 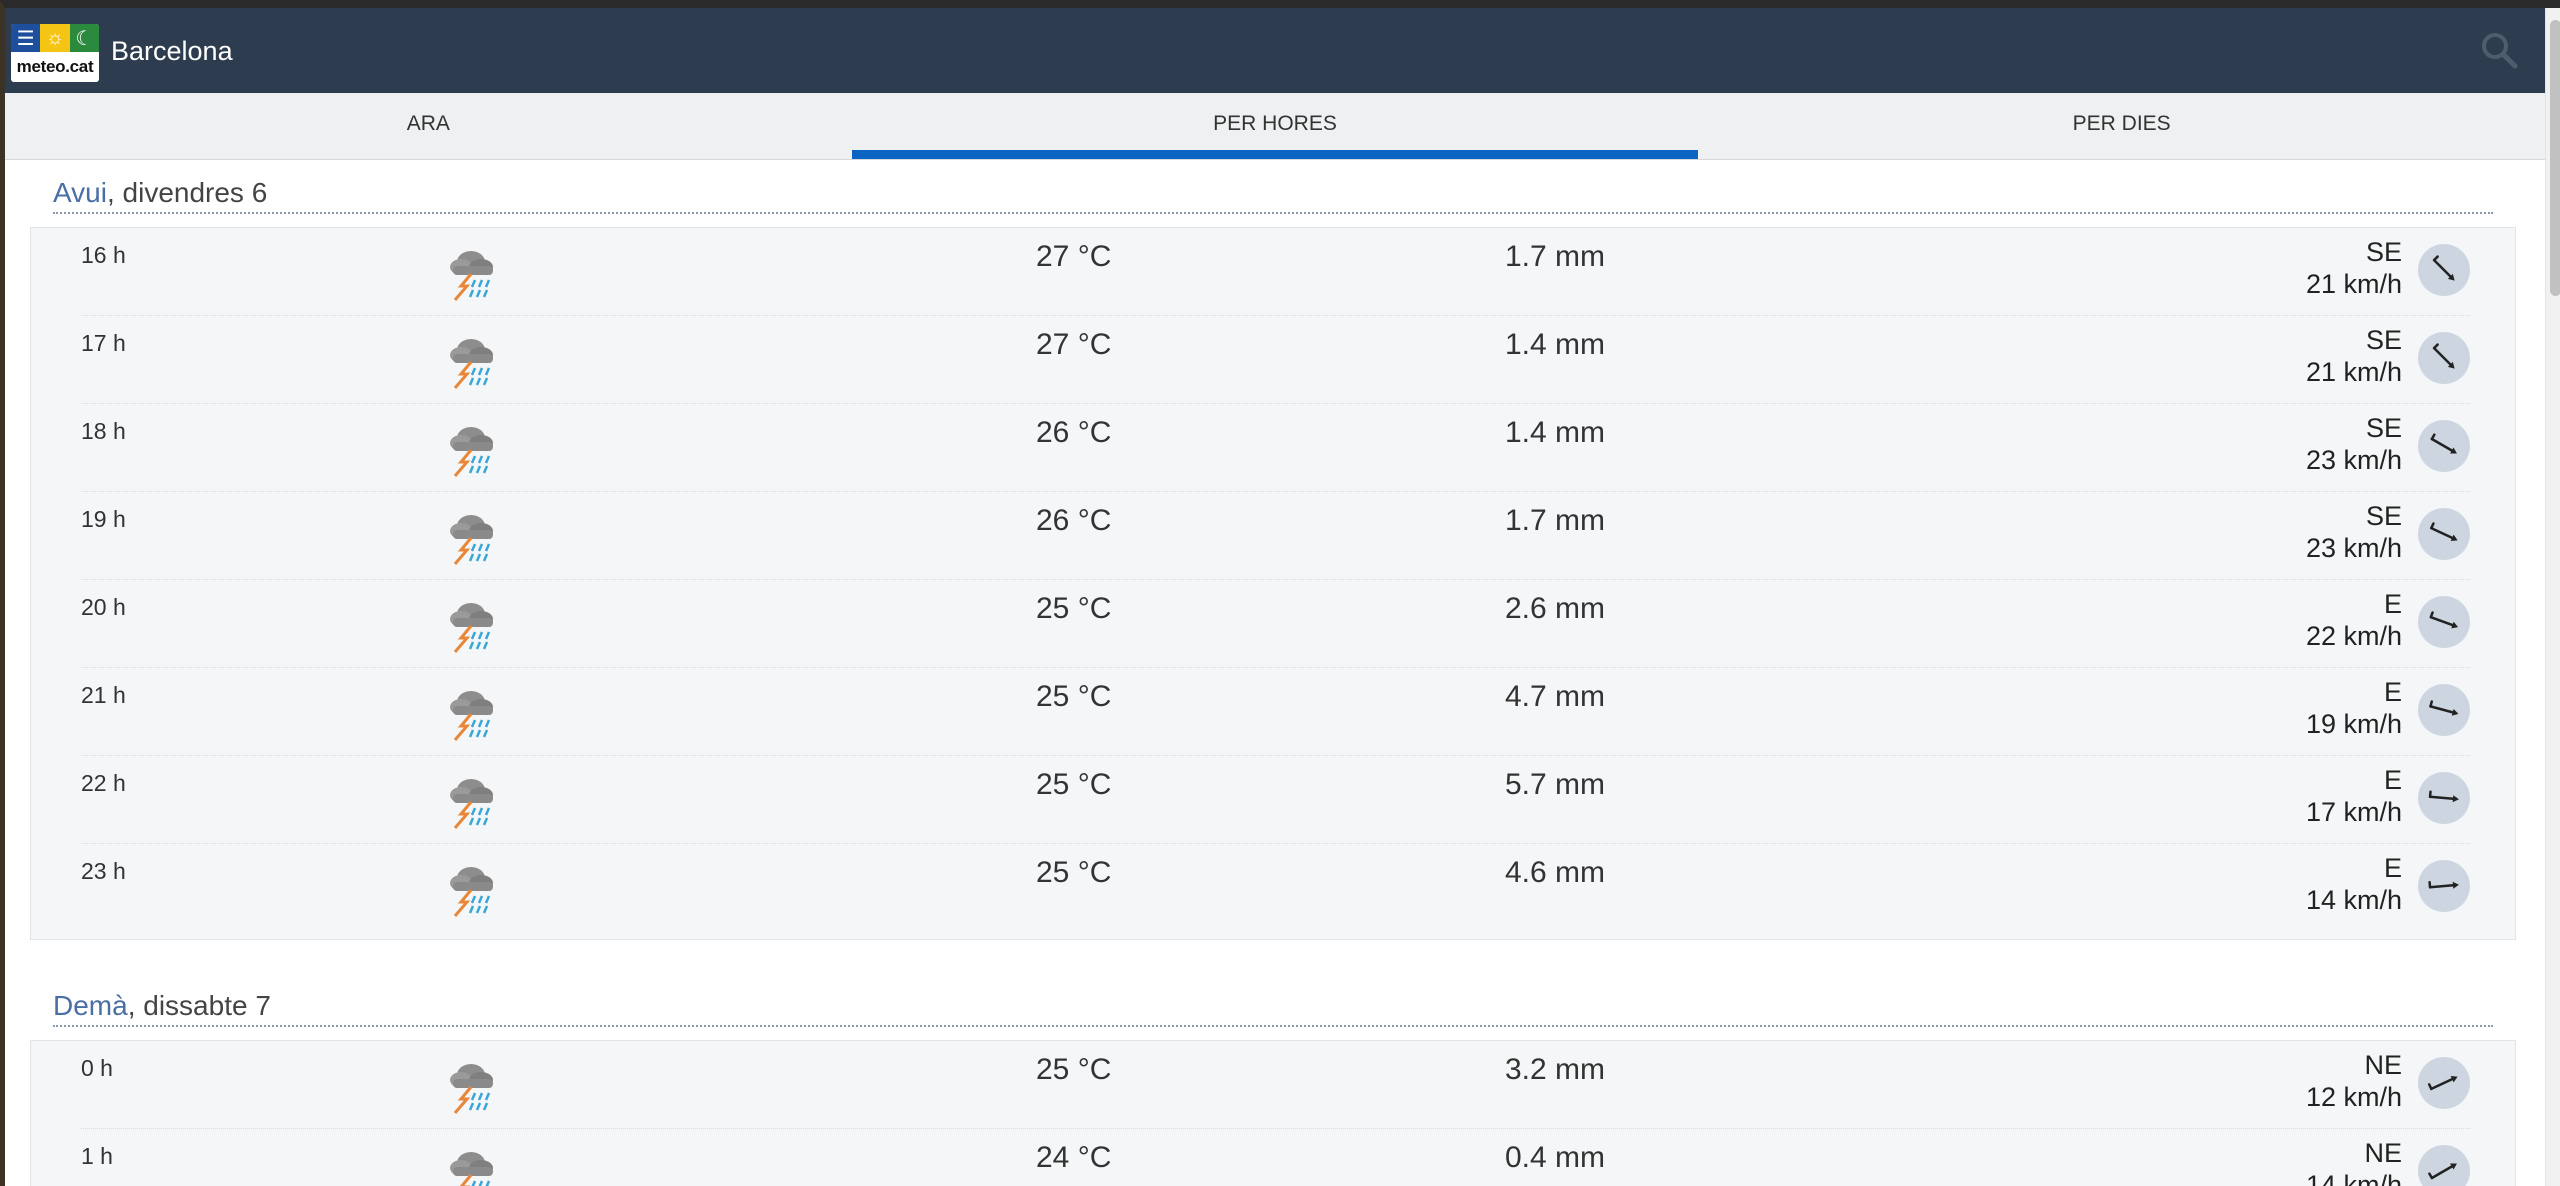 I want to click on menu-icon: ☰, so click(x=26, y=38).